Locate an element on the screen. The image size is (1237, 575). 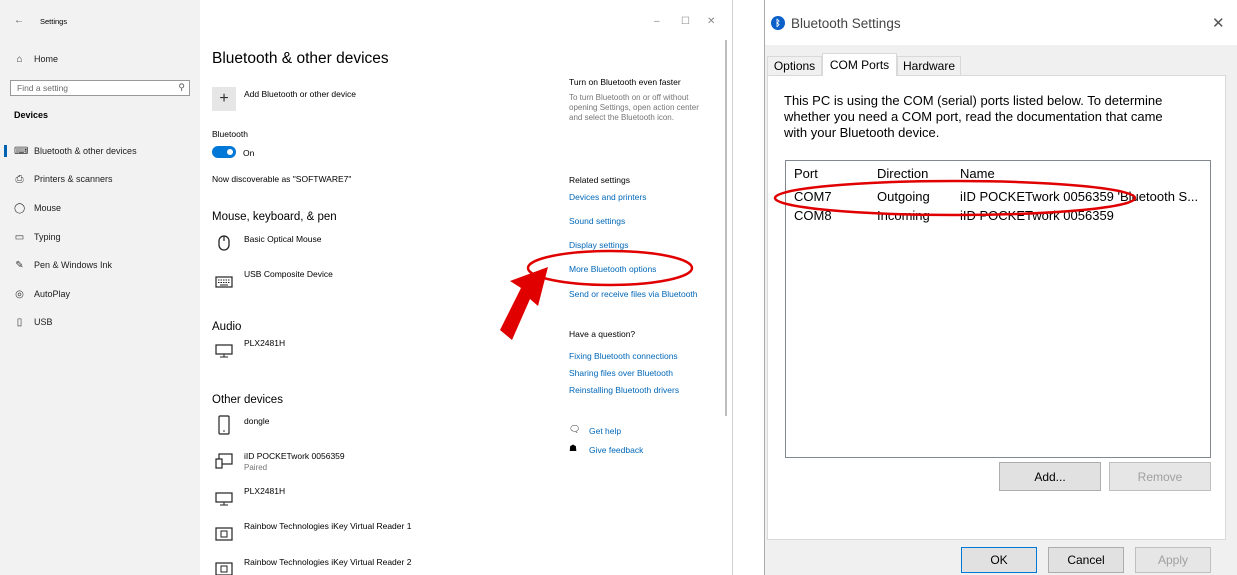
sidebar-item-label: Bluetooth & other devices is located at coordinates (85, 151).